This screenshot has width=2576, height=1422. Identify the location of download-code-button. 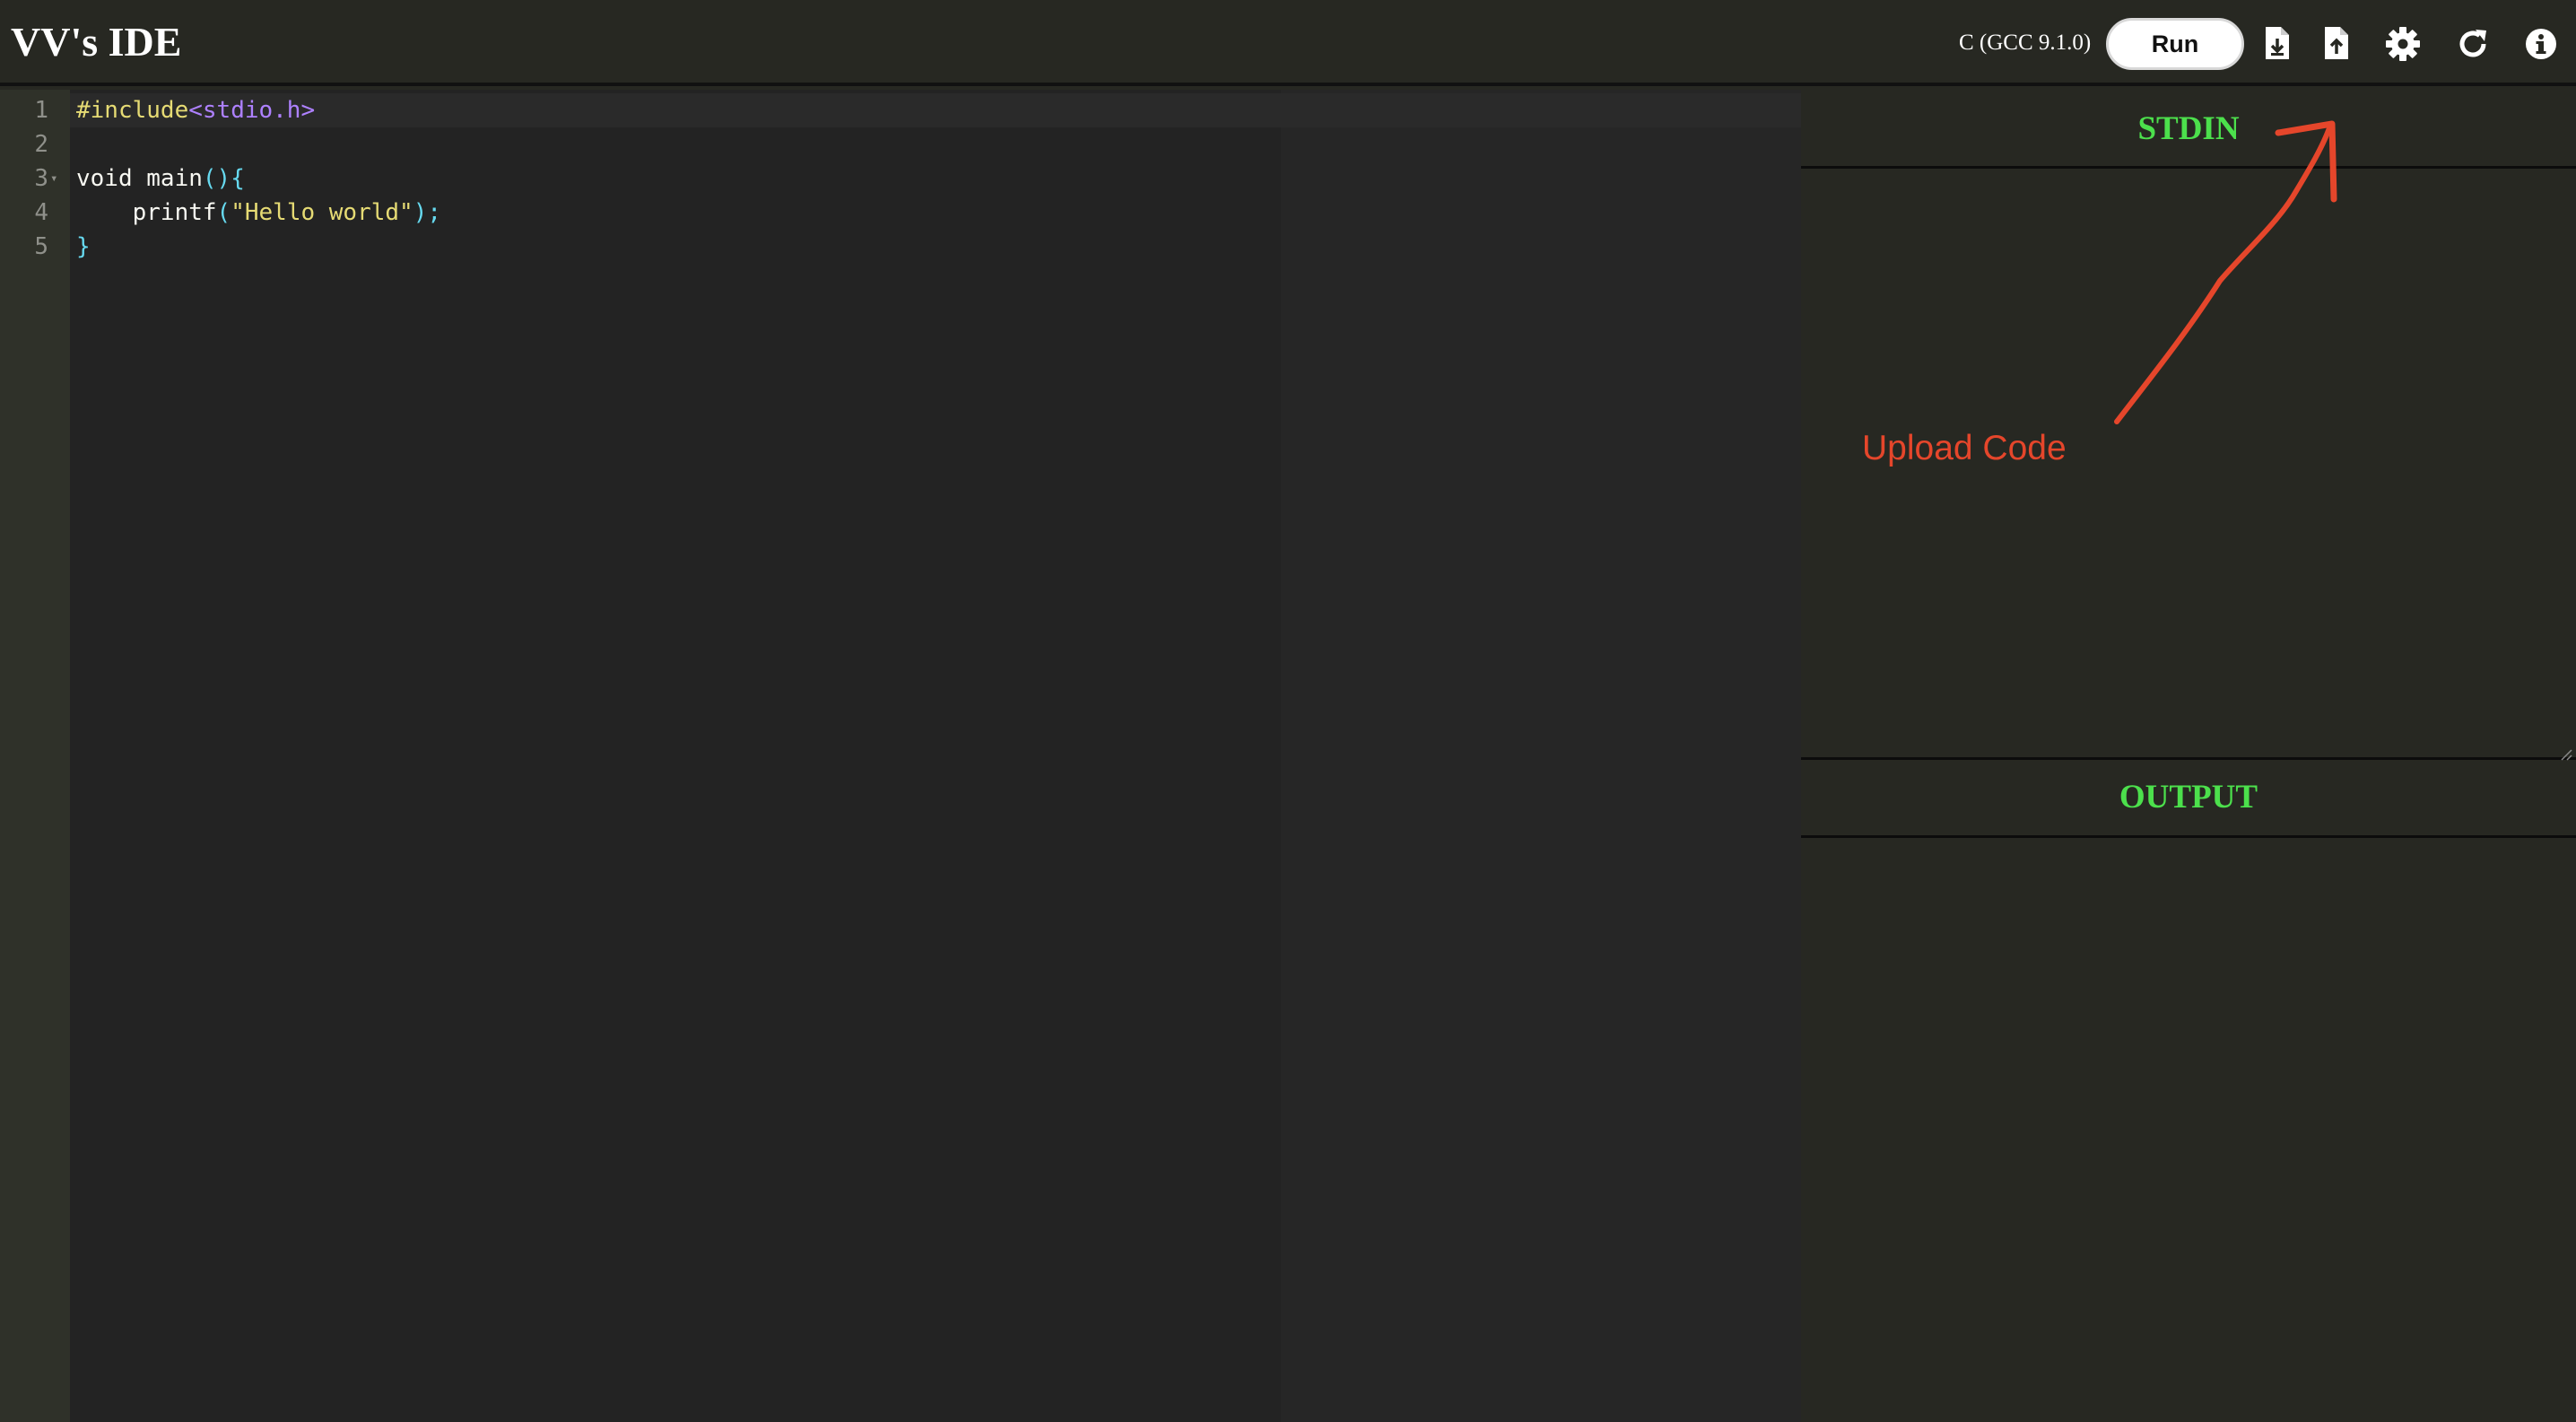
(2277, 44).